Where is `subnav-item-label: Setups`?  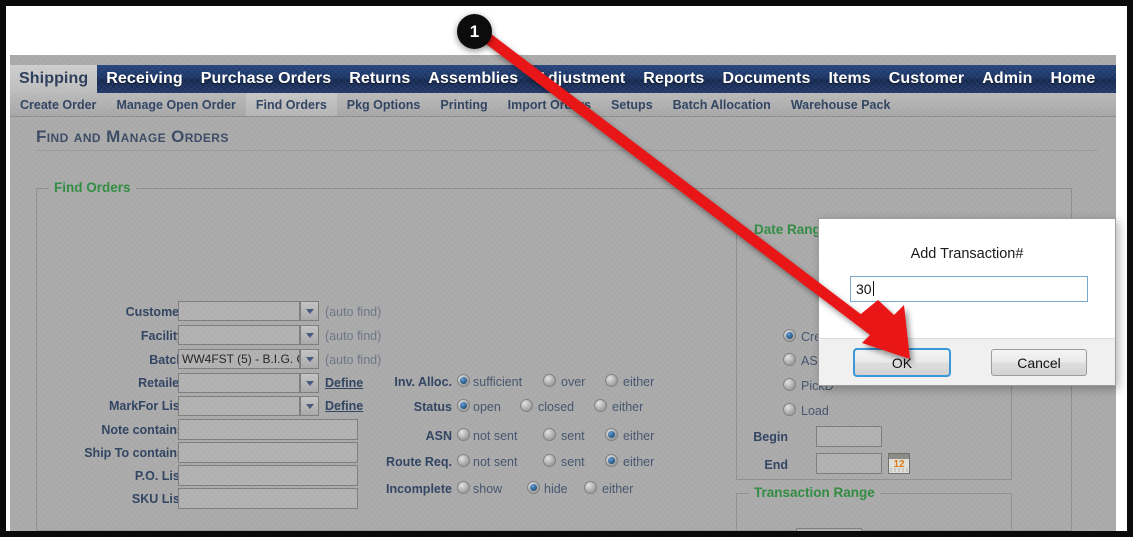 subnav-item-label: Setups is located at coordinates (631, 104).